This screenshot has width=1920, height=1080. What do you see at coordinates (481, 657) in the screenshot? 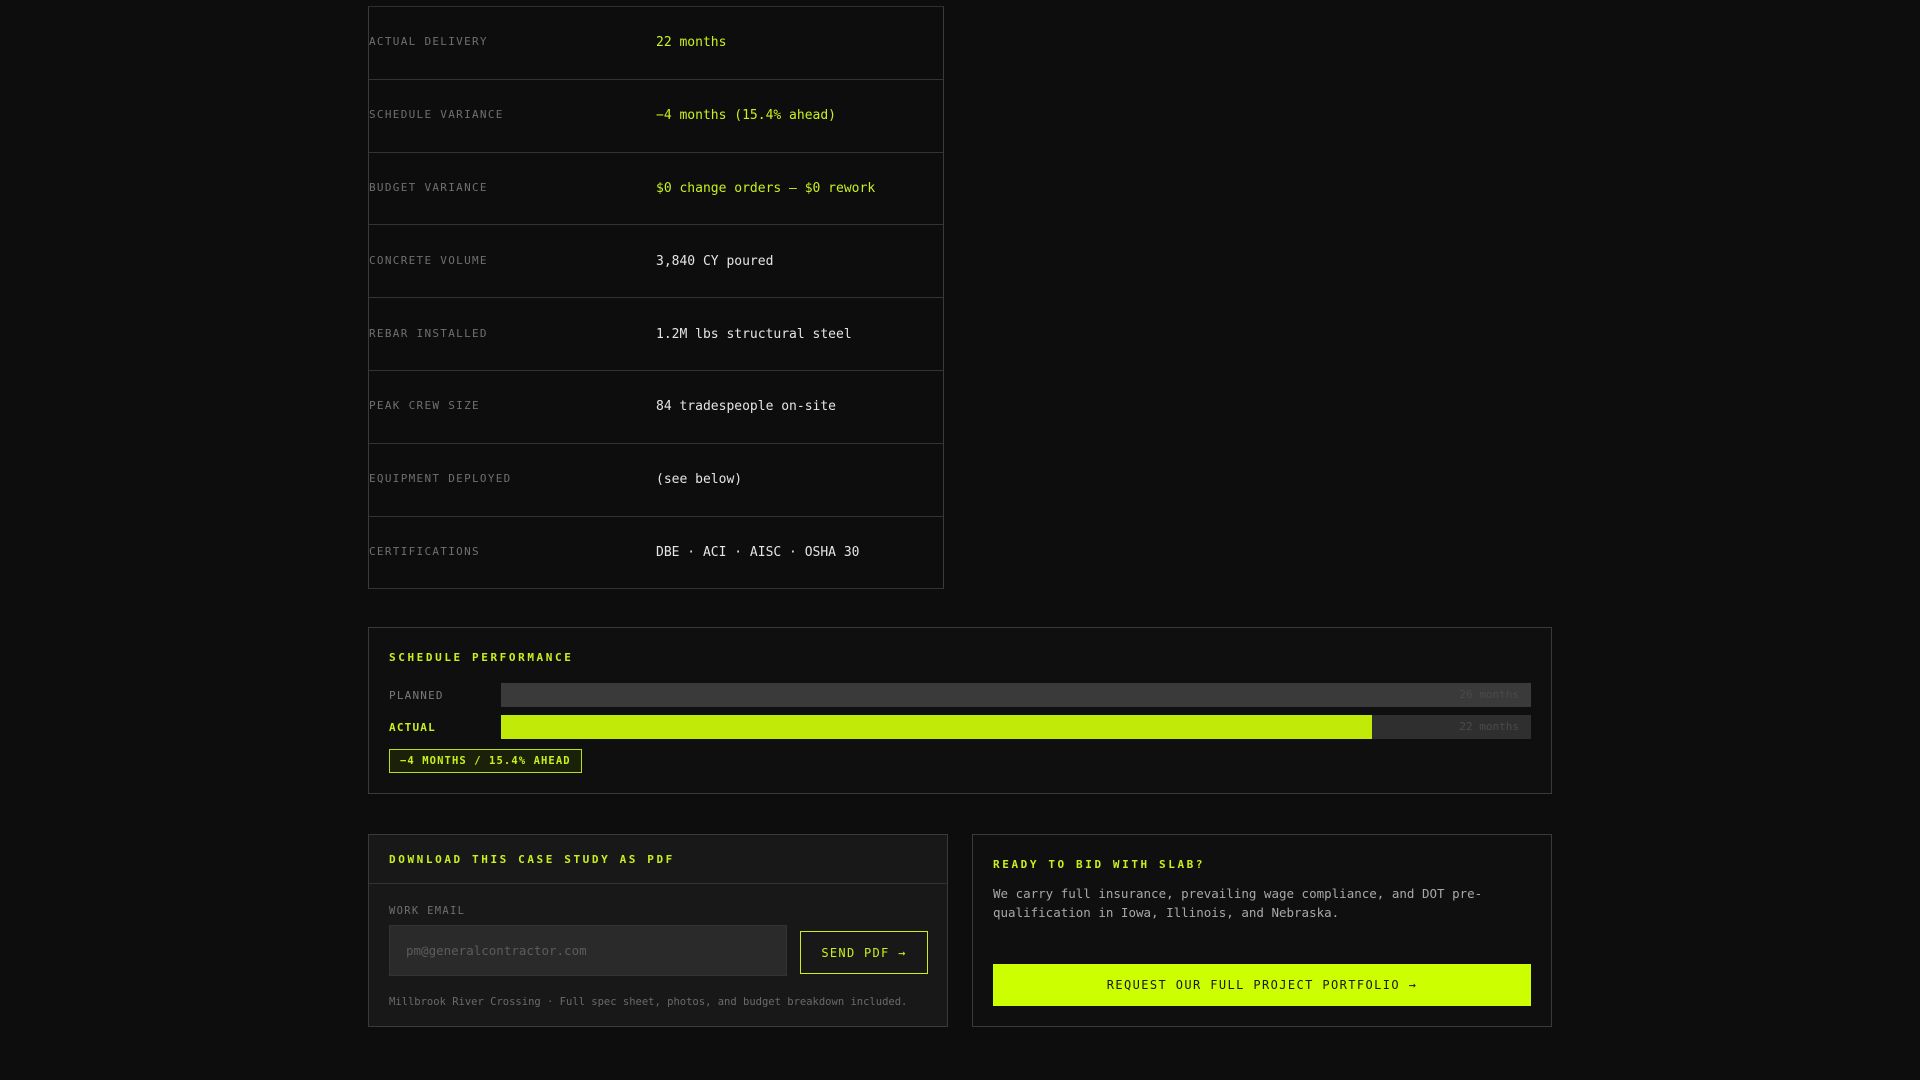
I see `schedule-title: SCHEDULE PERFORMANCE` at bounding box center [481, 657].